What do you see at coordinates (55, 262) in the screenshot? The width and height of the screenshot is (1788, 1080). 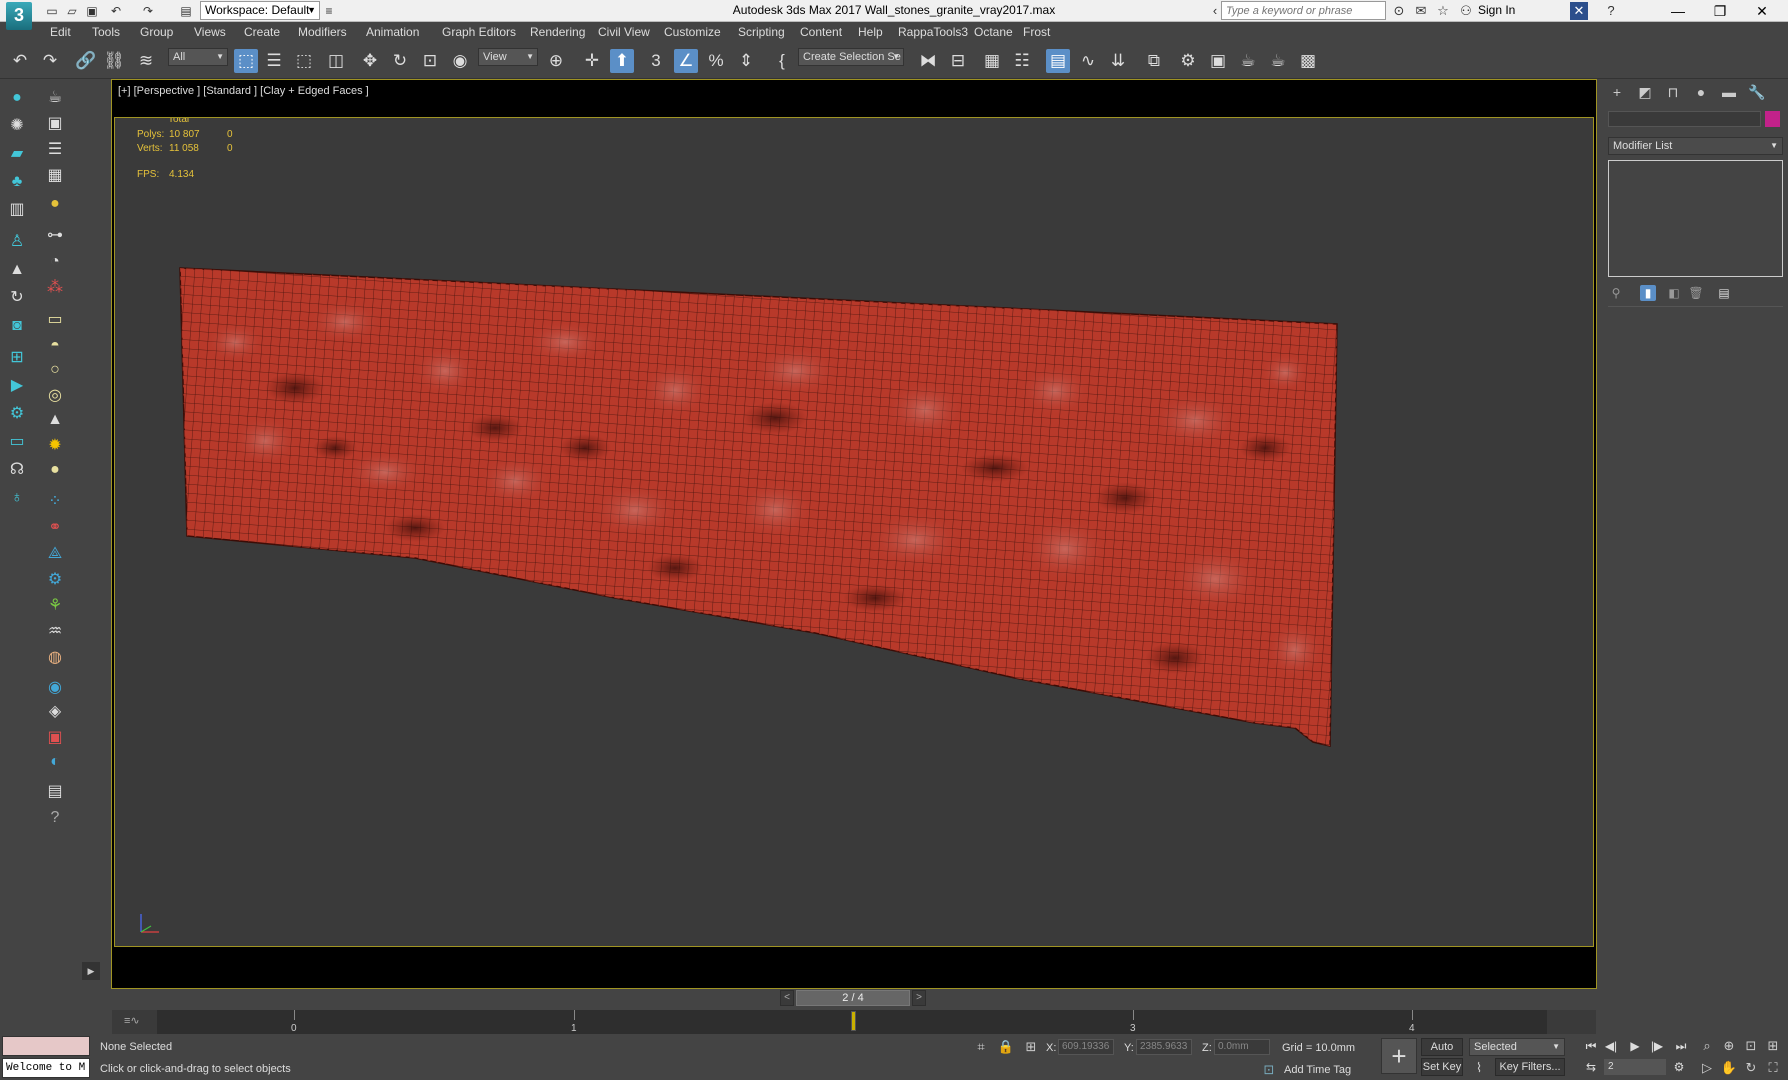 I see `timer-icon: ◔` at bounding box center [55, 262].